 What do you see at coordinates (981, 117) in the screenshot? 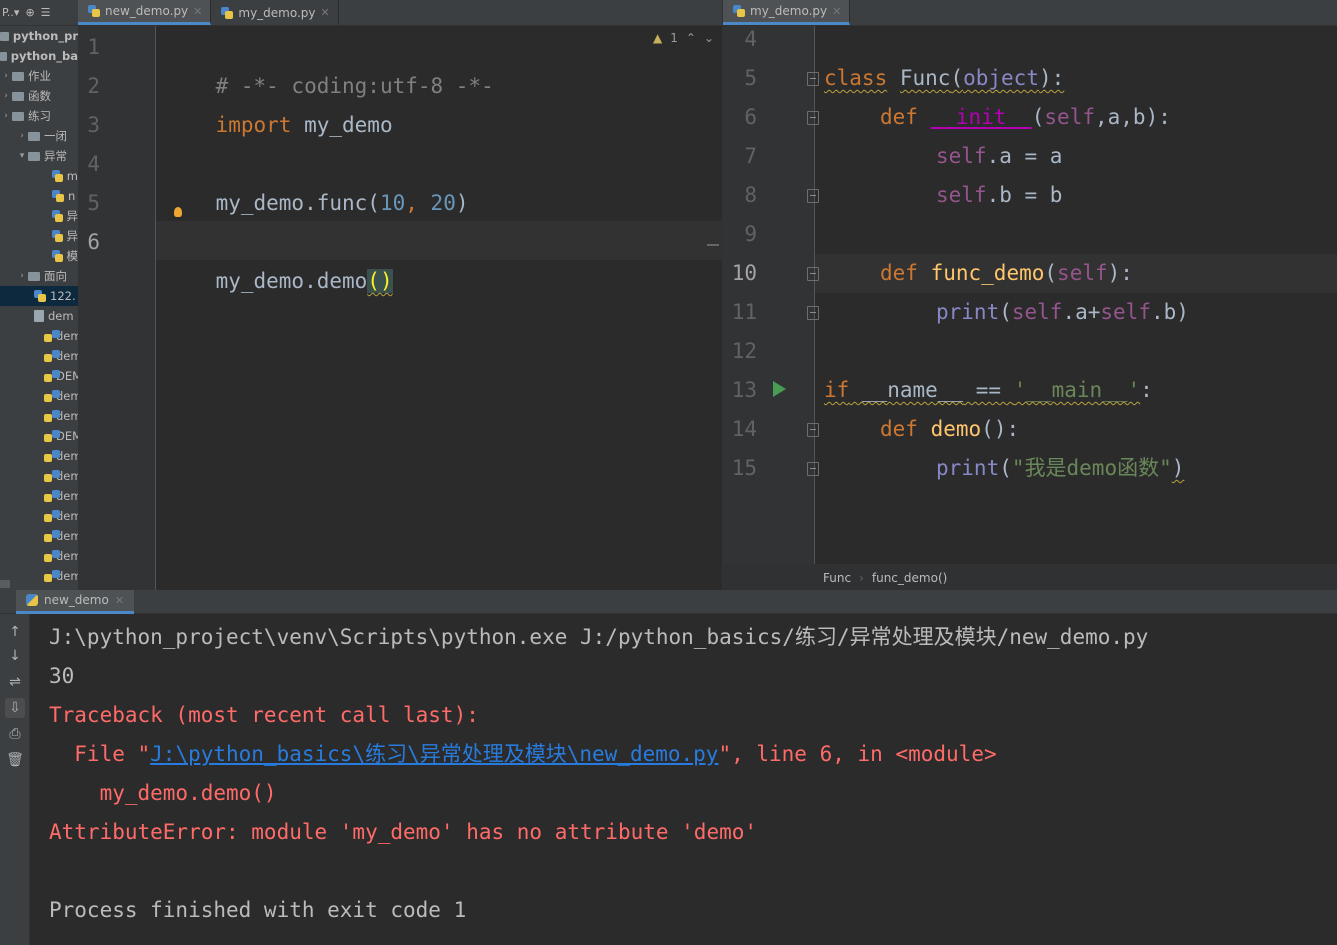
I see `function-name: __init__` at bounding box center [981, 117].